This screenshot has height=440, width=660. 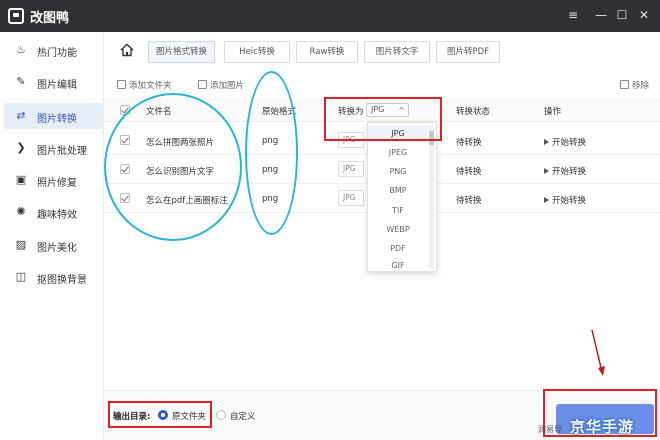 What do you see at coordinates (398, 249) in the screenshot?
I see `dropdown-option: PDF` at bounding box center [398, 249].